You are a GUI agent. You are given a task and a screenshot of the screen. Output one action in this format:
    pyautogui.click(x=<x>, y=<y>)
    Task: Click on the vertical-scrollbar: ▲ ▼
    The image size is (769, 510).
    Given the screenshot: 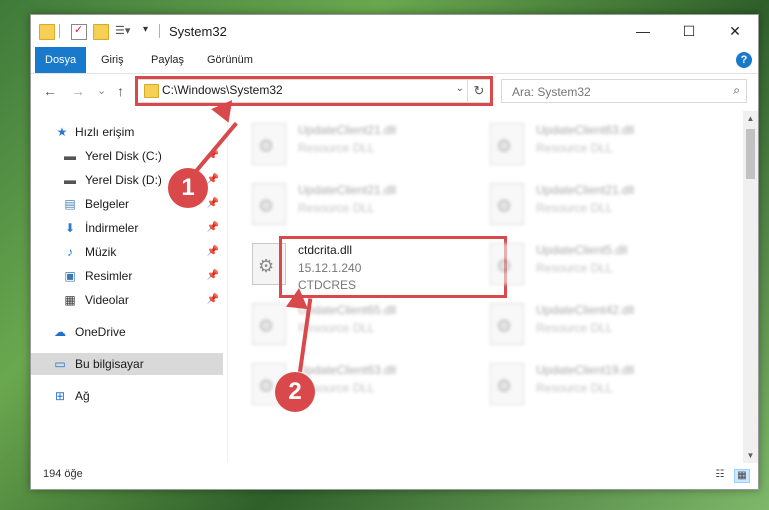 What is the action you would take?
    pyautogui.click(x=750, y=287)
    